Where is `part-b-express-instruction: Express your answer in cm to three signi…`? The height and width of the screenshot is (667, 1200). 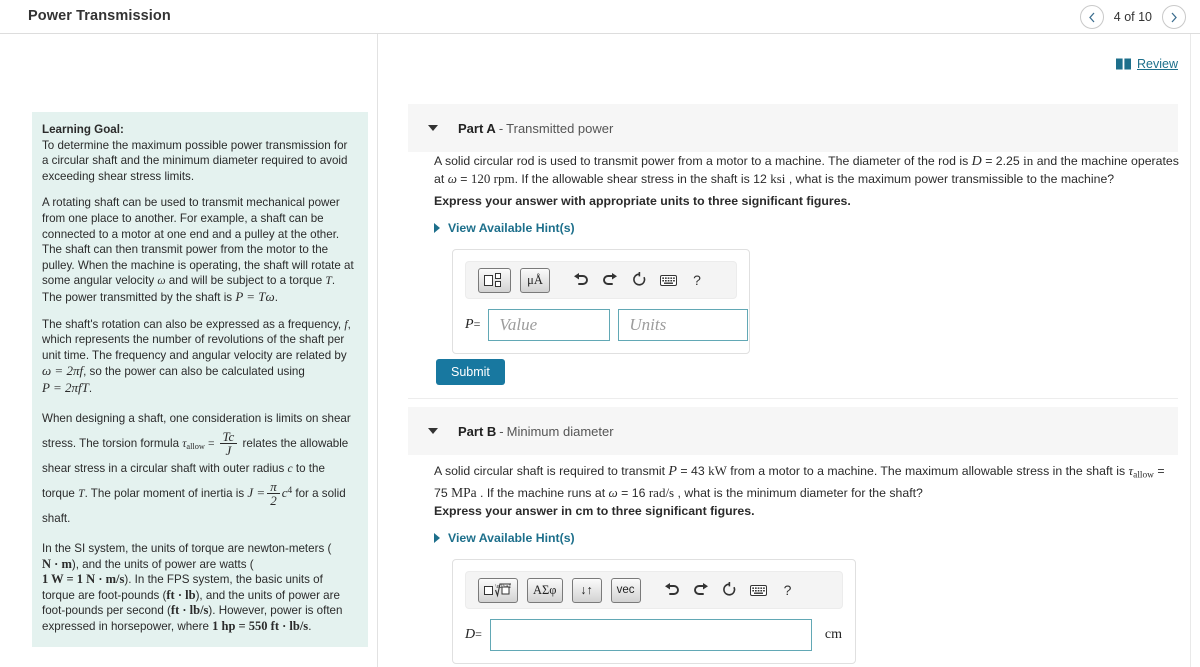
part-b-express-instruction: Express your answer in cm to three signi… is located at coordinates (594, 511).